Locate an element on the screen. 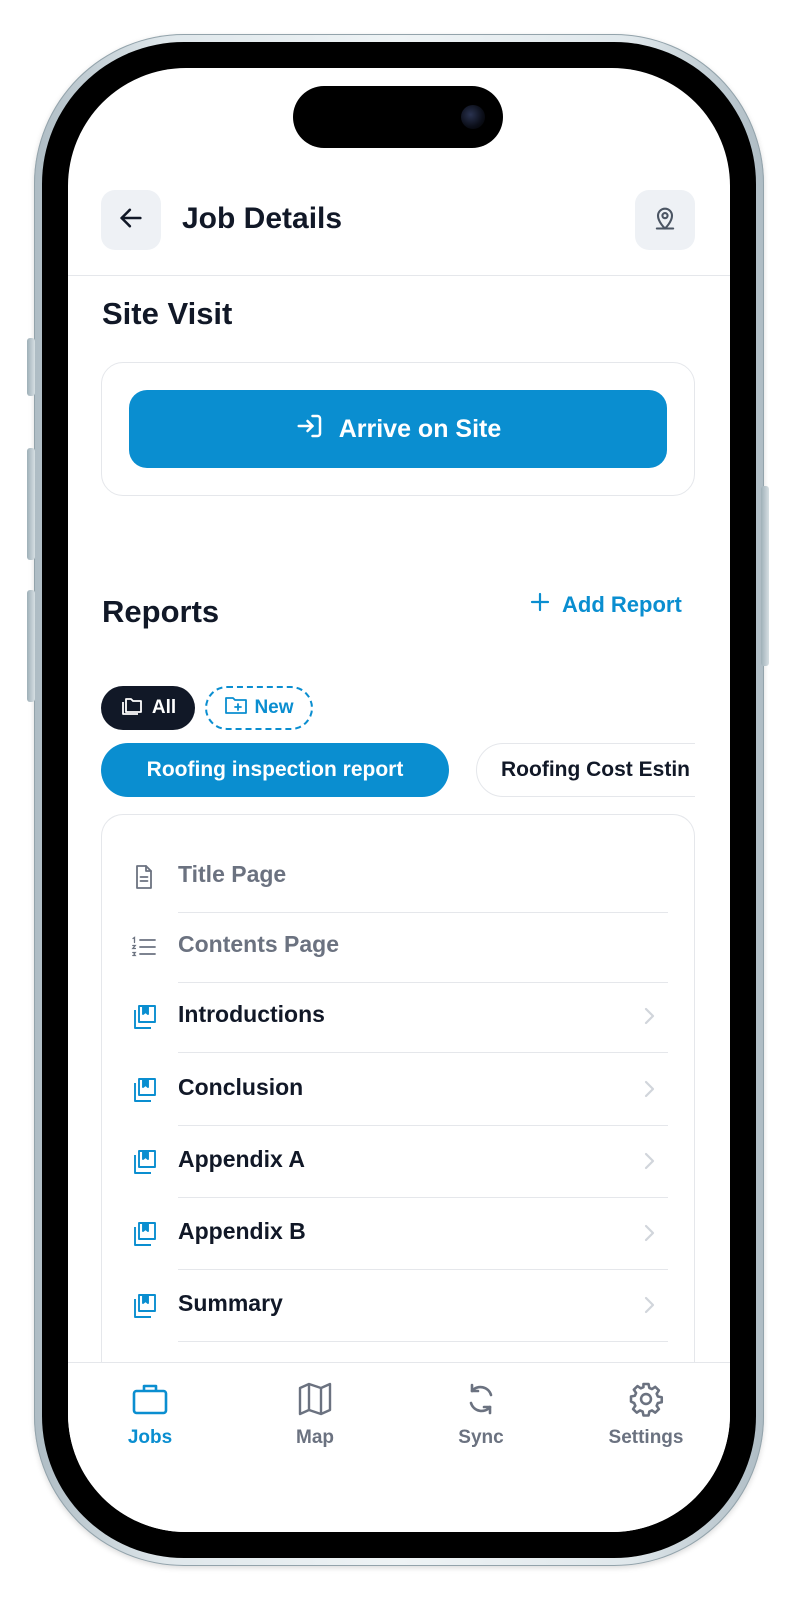  front-camera is located at coordinates (473, 117).